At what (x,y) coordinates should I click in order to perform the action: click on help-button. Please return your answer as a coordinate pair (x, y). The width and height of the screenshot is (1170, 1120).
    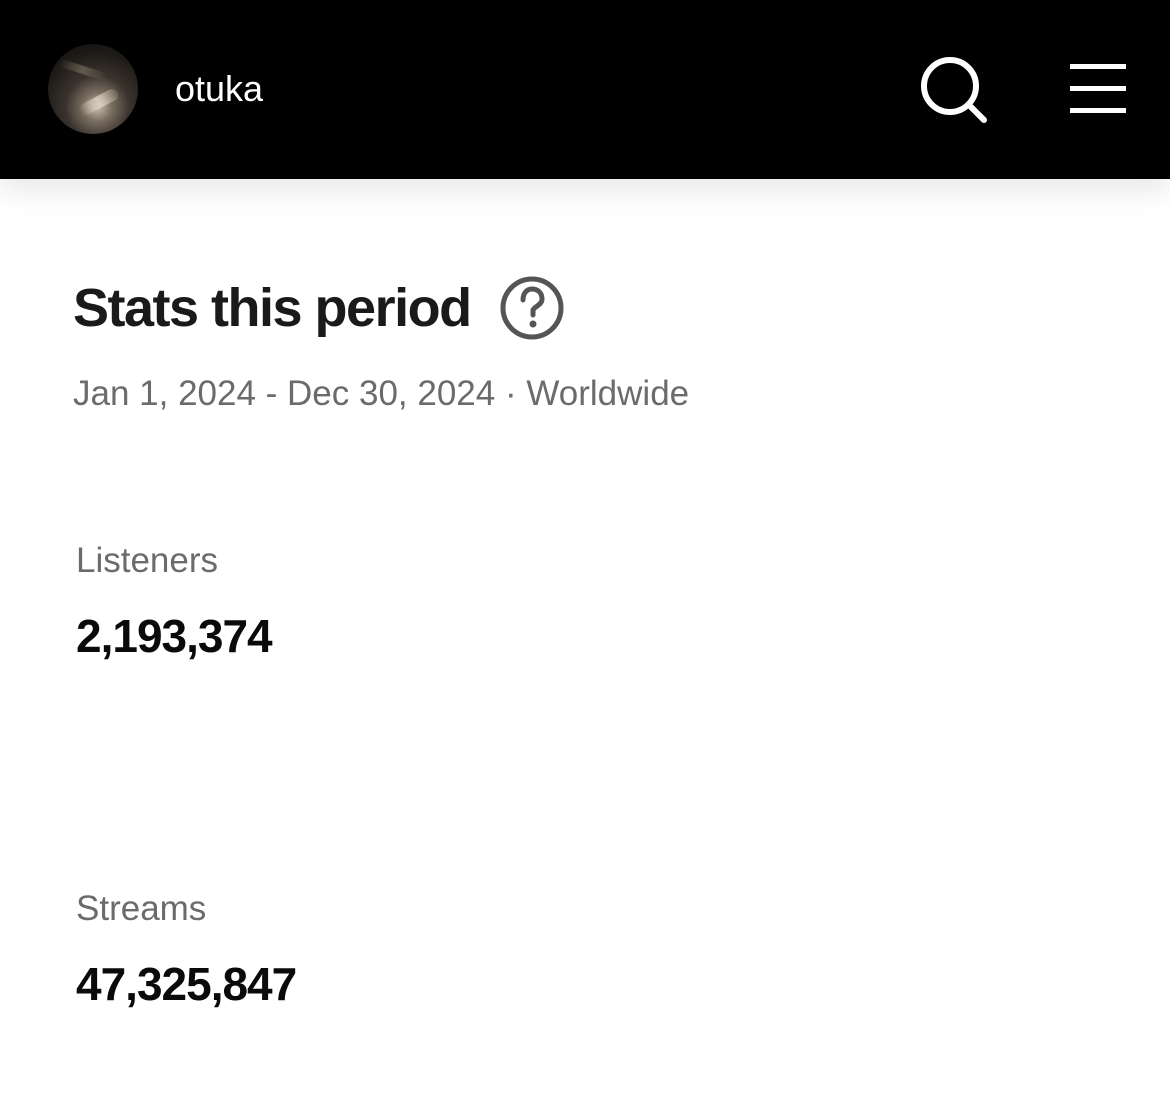
    Looking at the image, I should click on (532, 308).